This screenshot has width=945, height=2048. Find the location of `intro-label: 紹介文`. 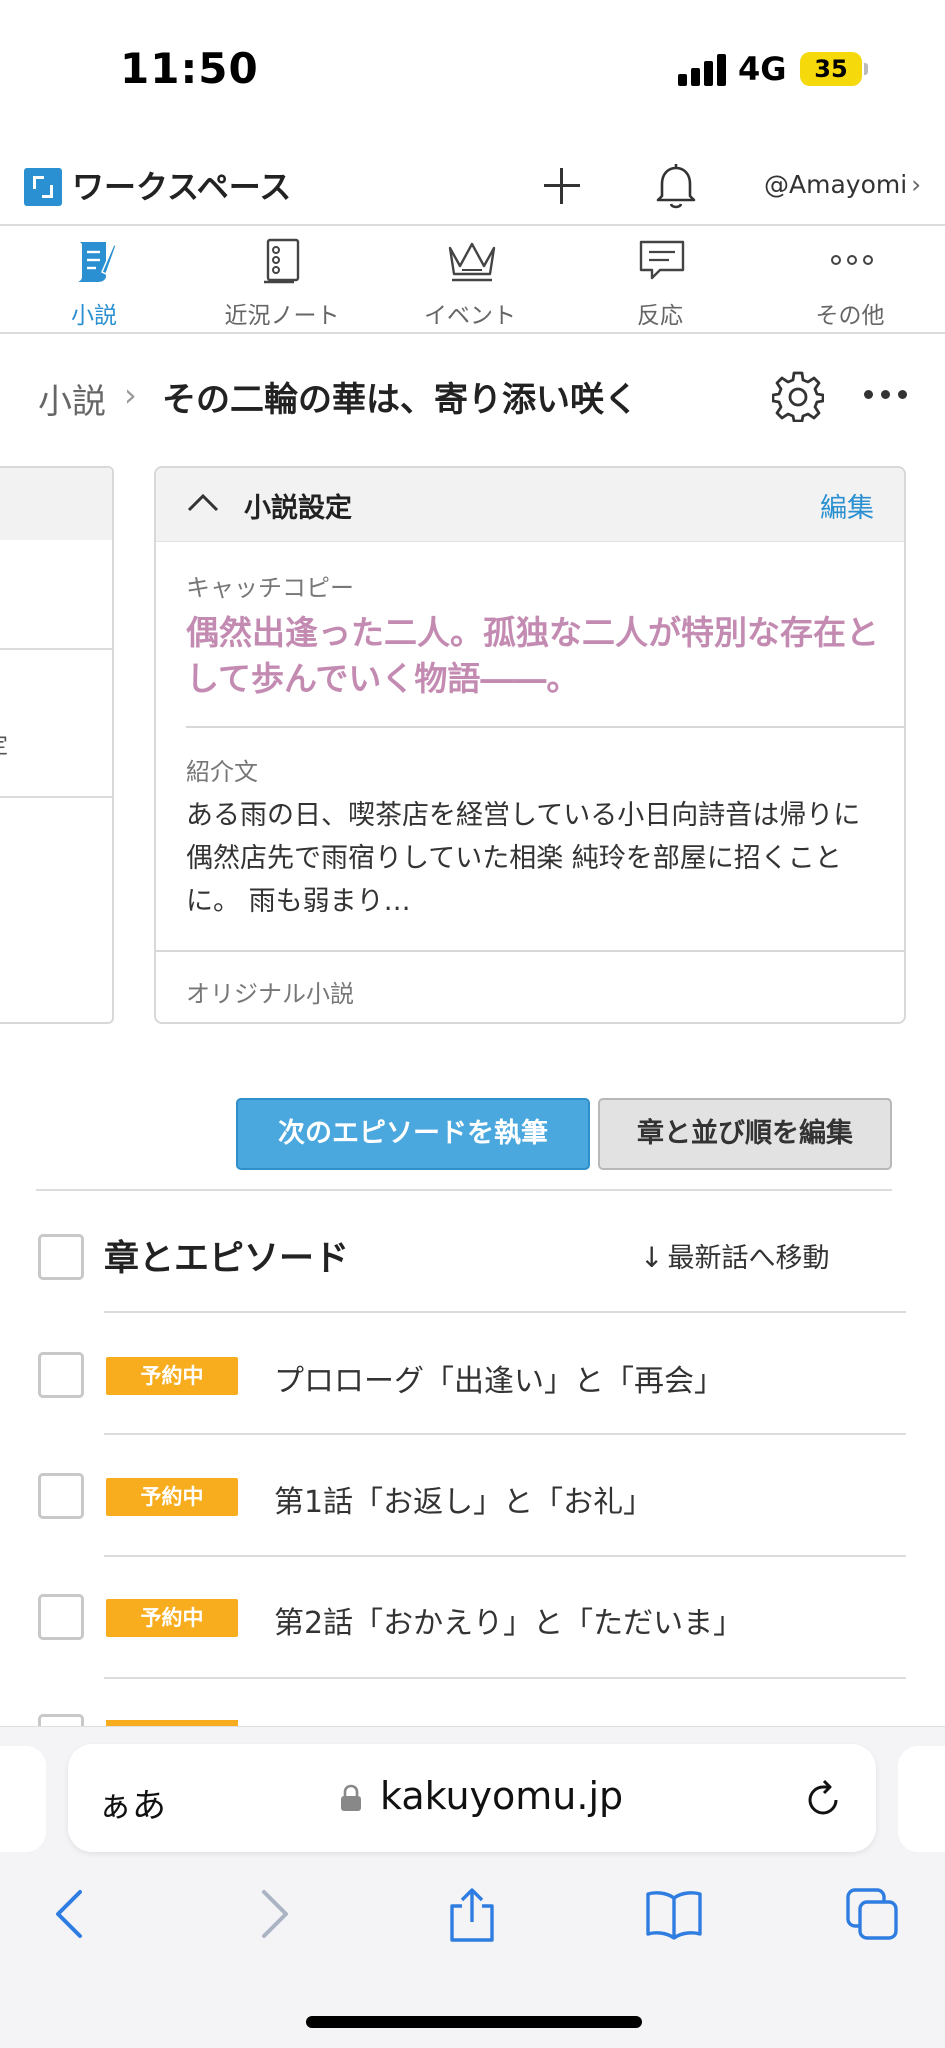

intro-label: 紹介文 is located at coordinates (222, 772).